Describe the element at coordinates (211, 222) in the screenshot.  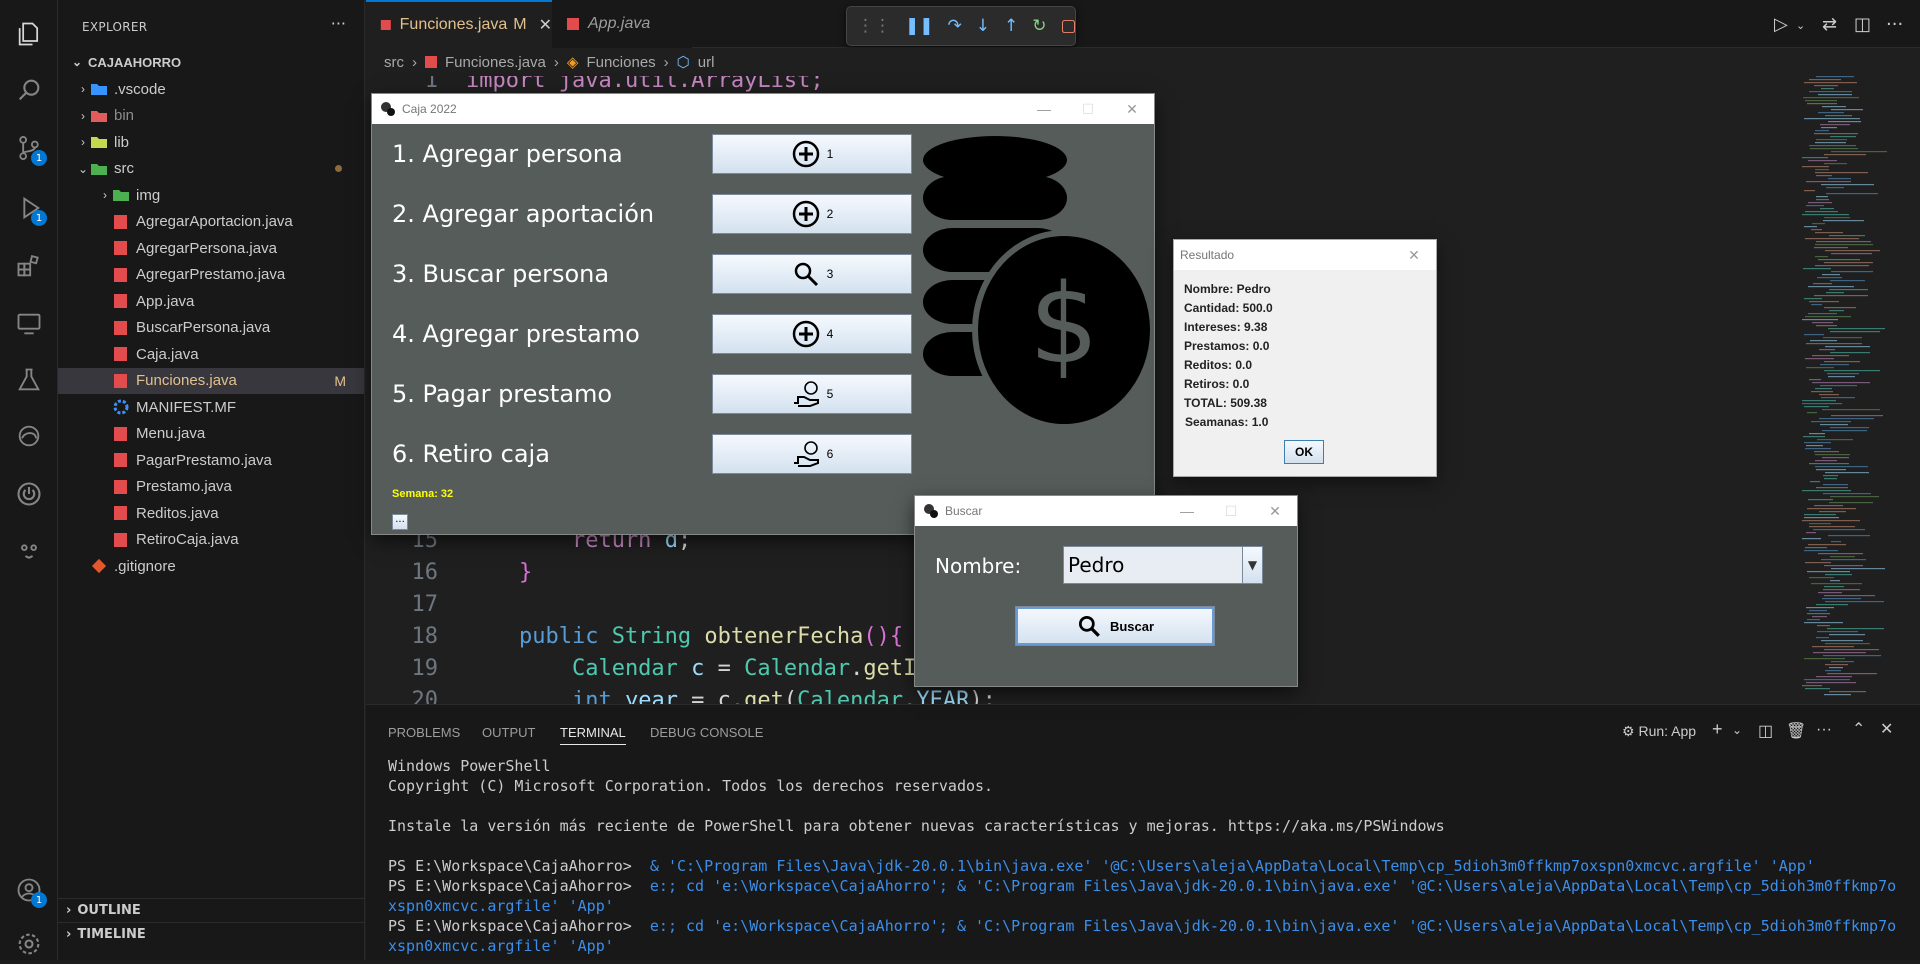
I see `tree-item-agregaraportacion-java: AgregarAportacion.java` at that location.